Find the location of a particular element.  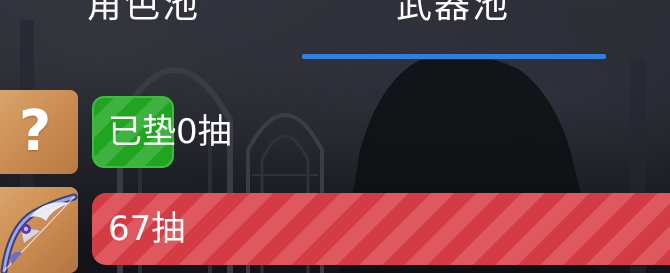

question-mark-icon: ? is located at coordinates (39, 132).